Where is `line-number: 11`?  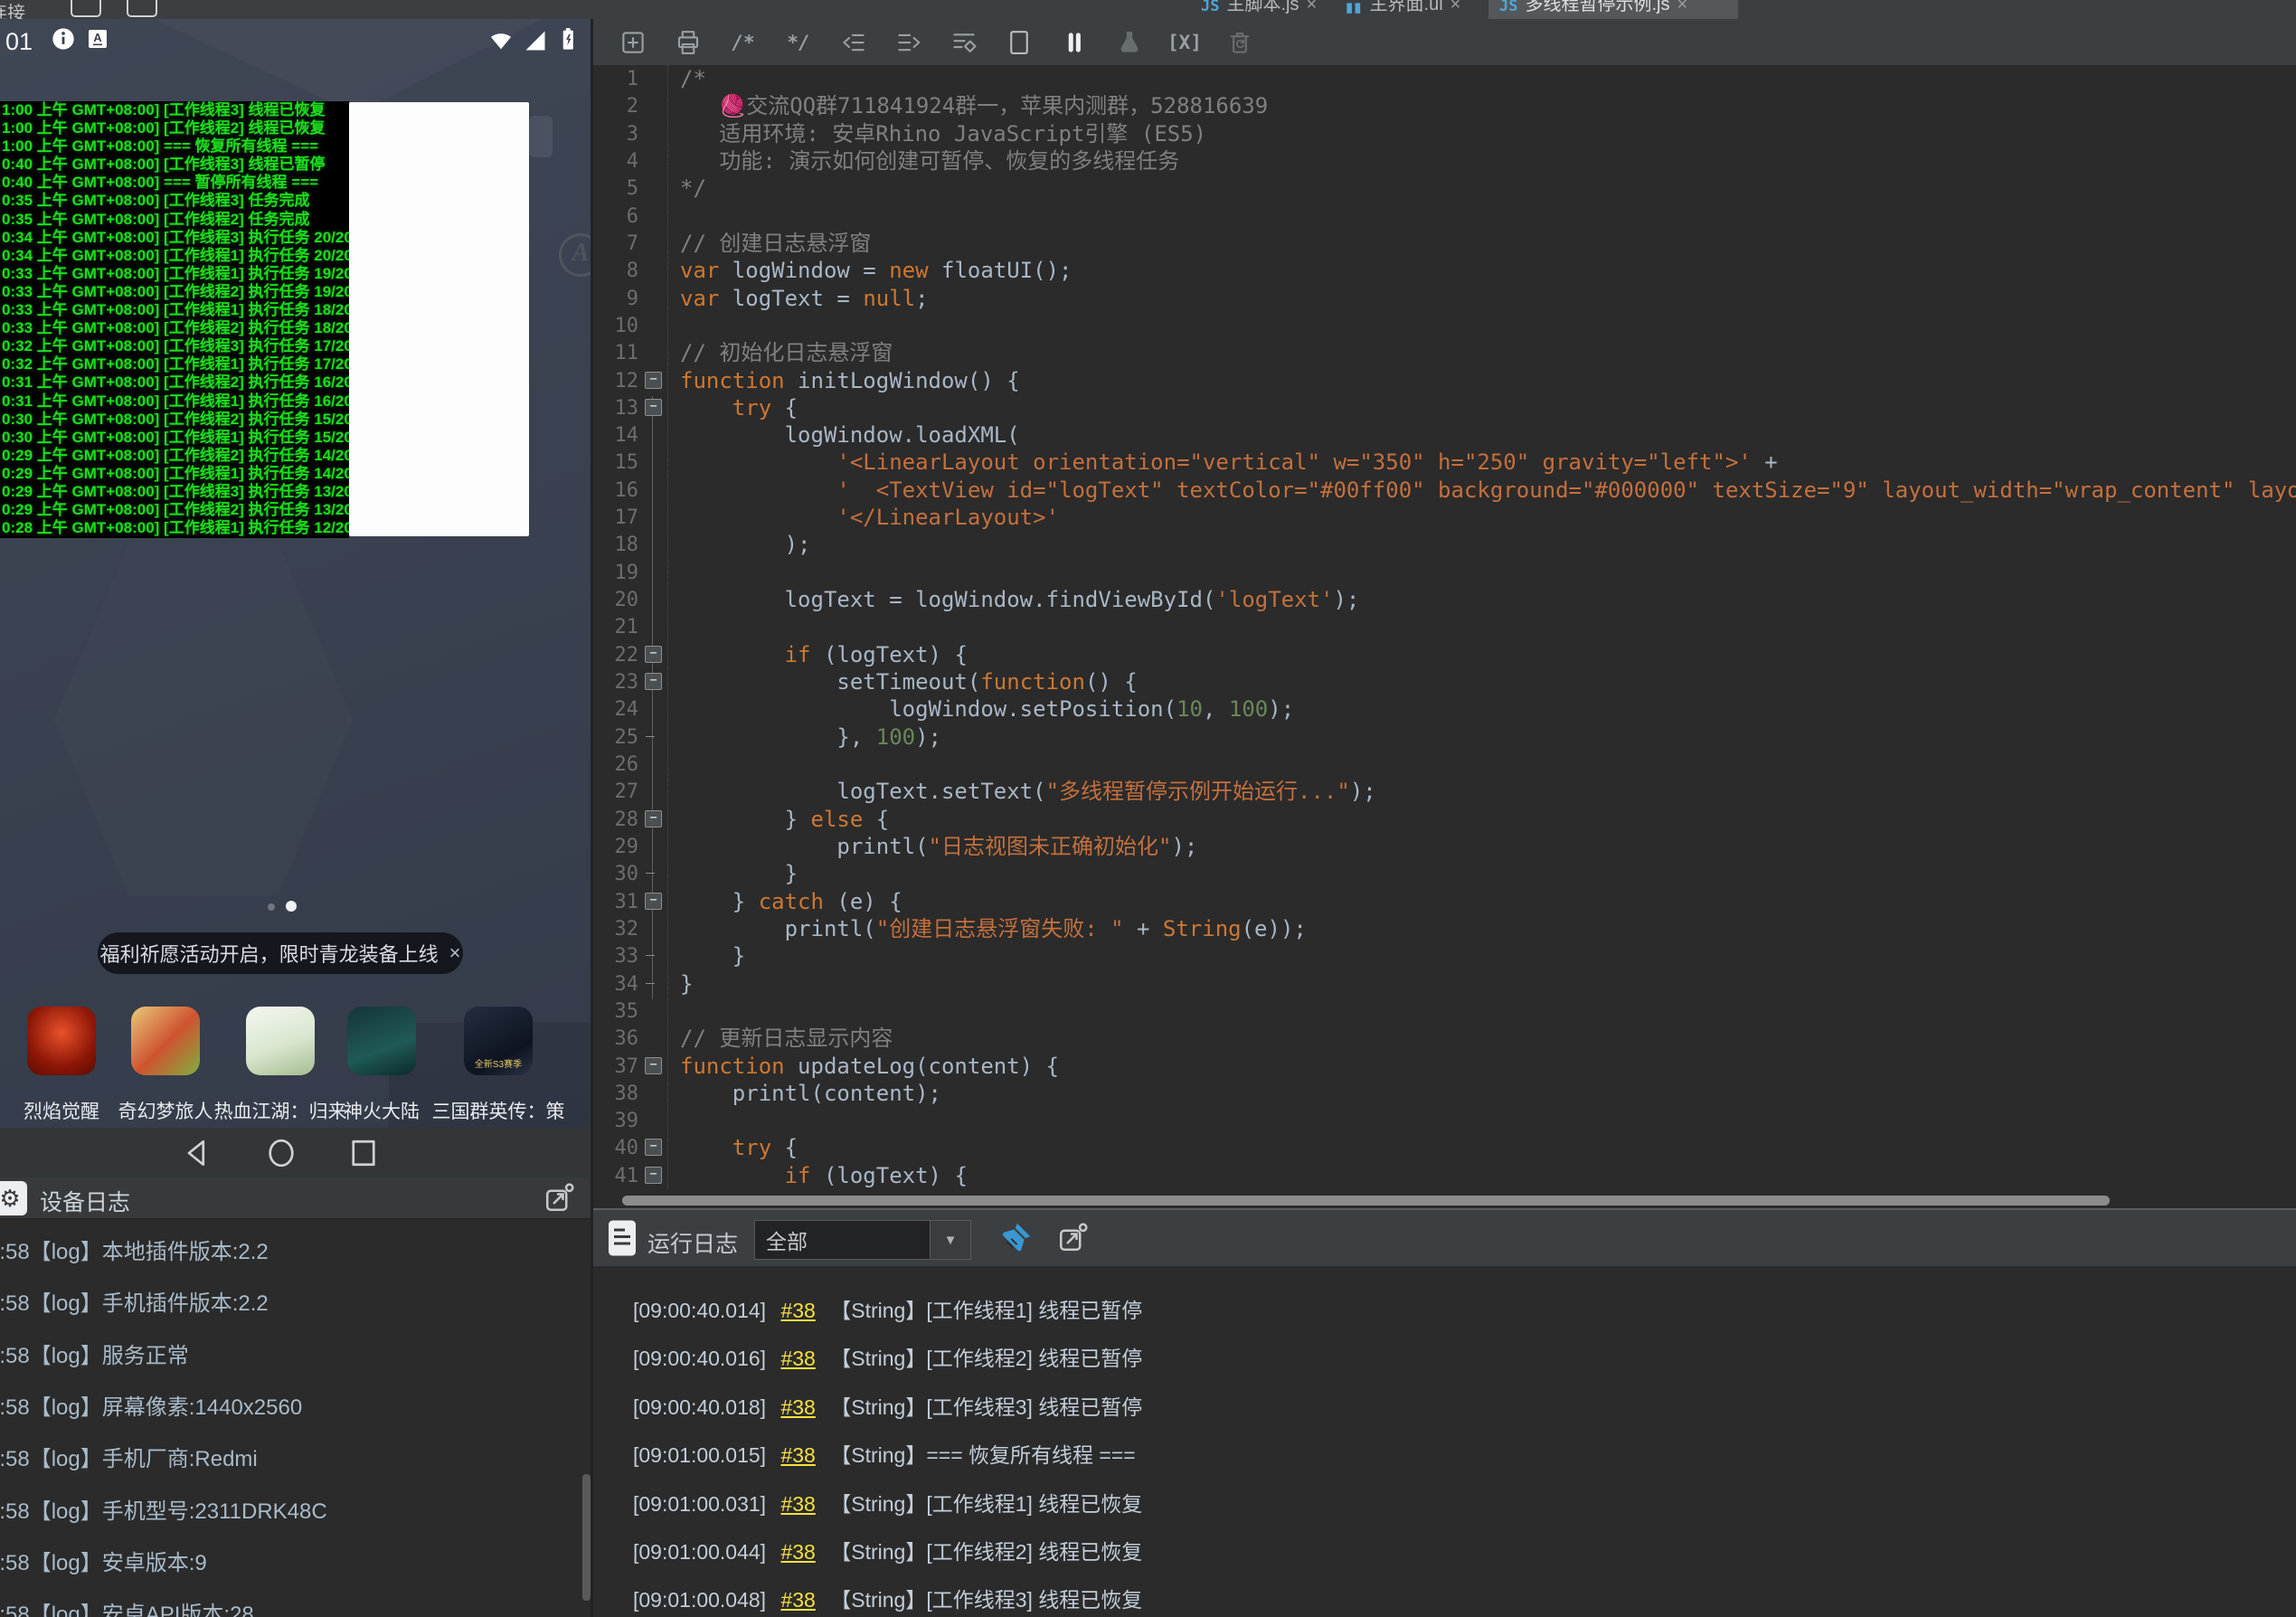
line-number: 11 is located at coordinates (626, 353).